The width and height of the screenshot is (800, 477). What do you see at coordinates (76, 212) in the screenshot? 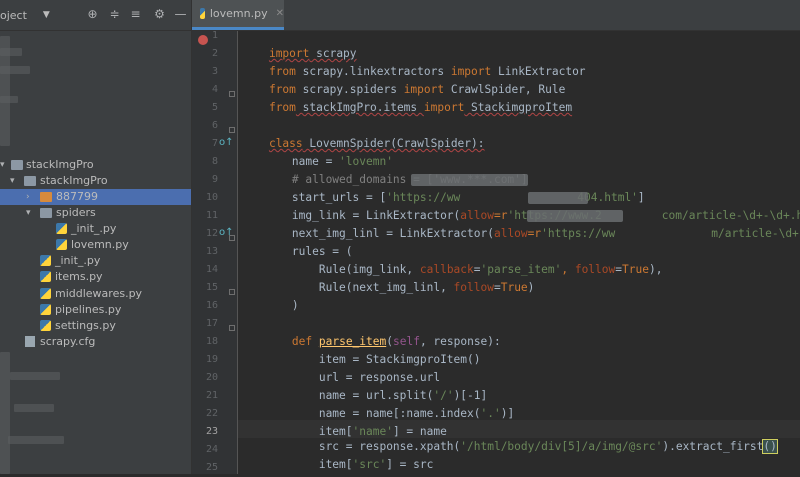
I see `tree-item-label: spiders` at bounding box center [76, 212].